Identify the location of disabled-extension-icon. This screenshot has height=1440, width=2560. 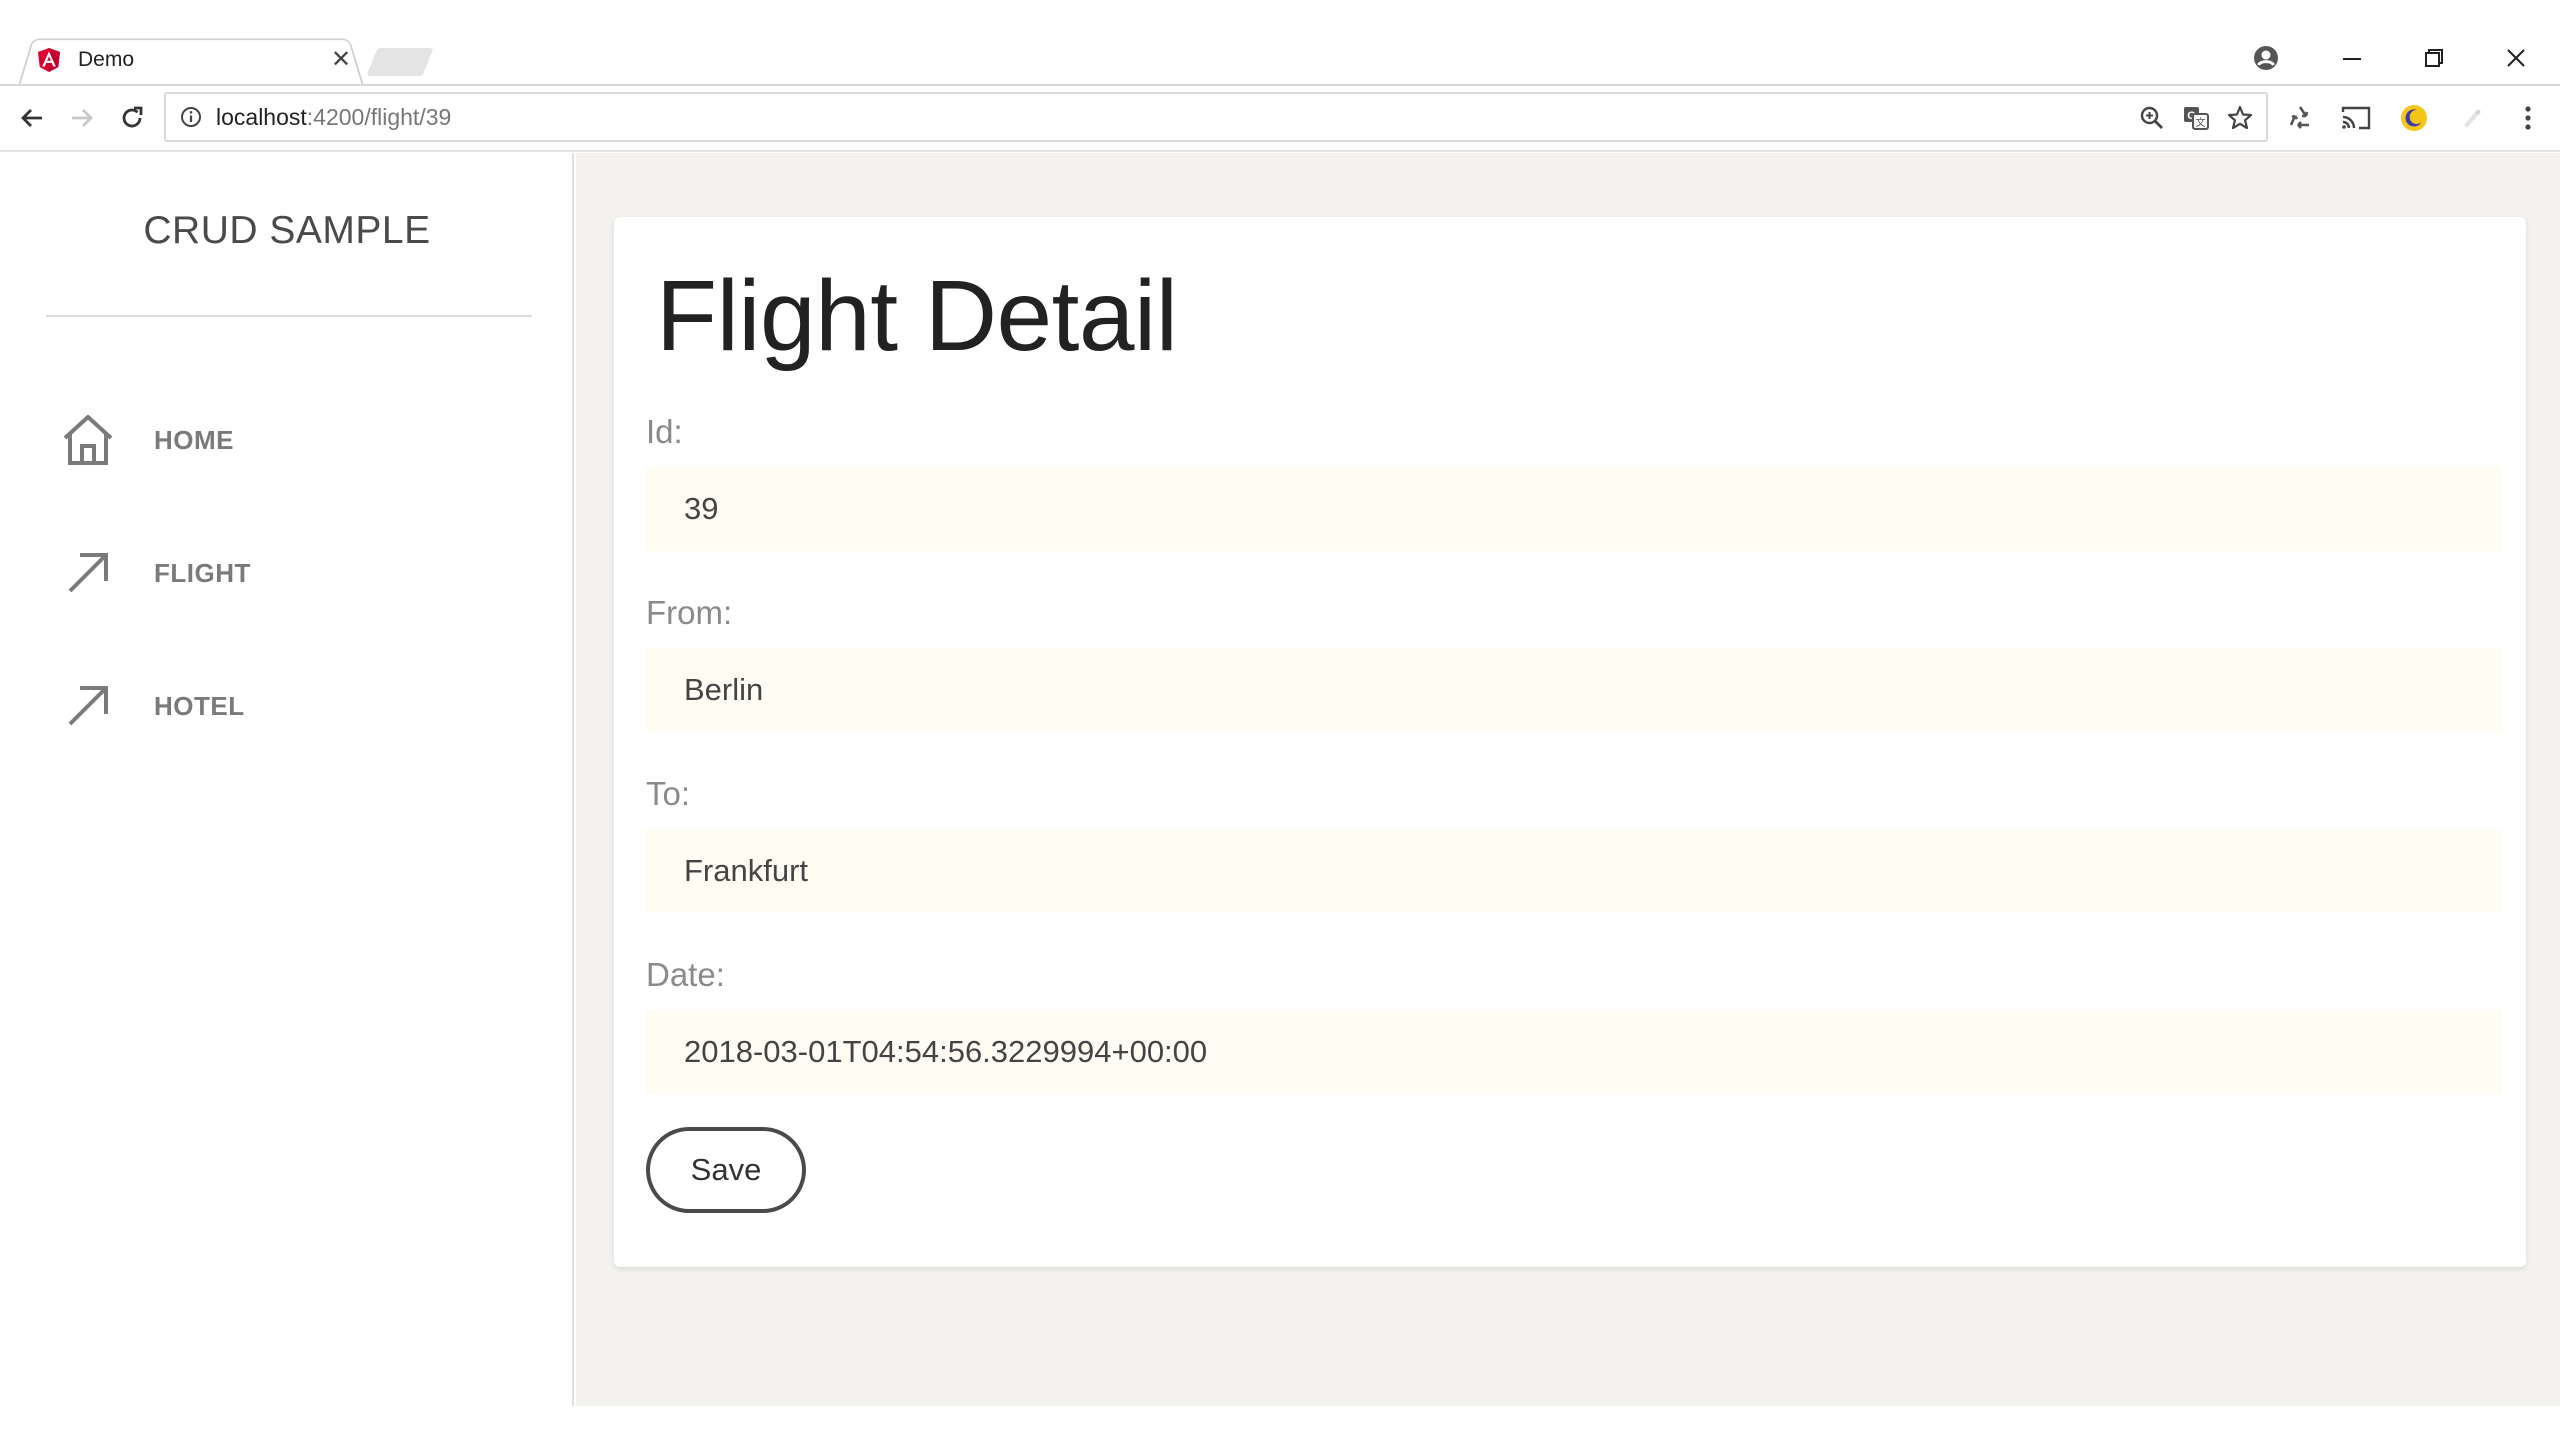
(2470, 118).